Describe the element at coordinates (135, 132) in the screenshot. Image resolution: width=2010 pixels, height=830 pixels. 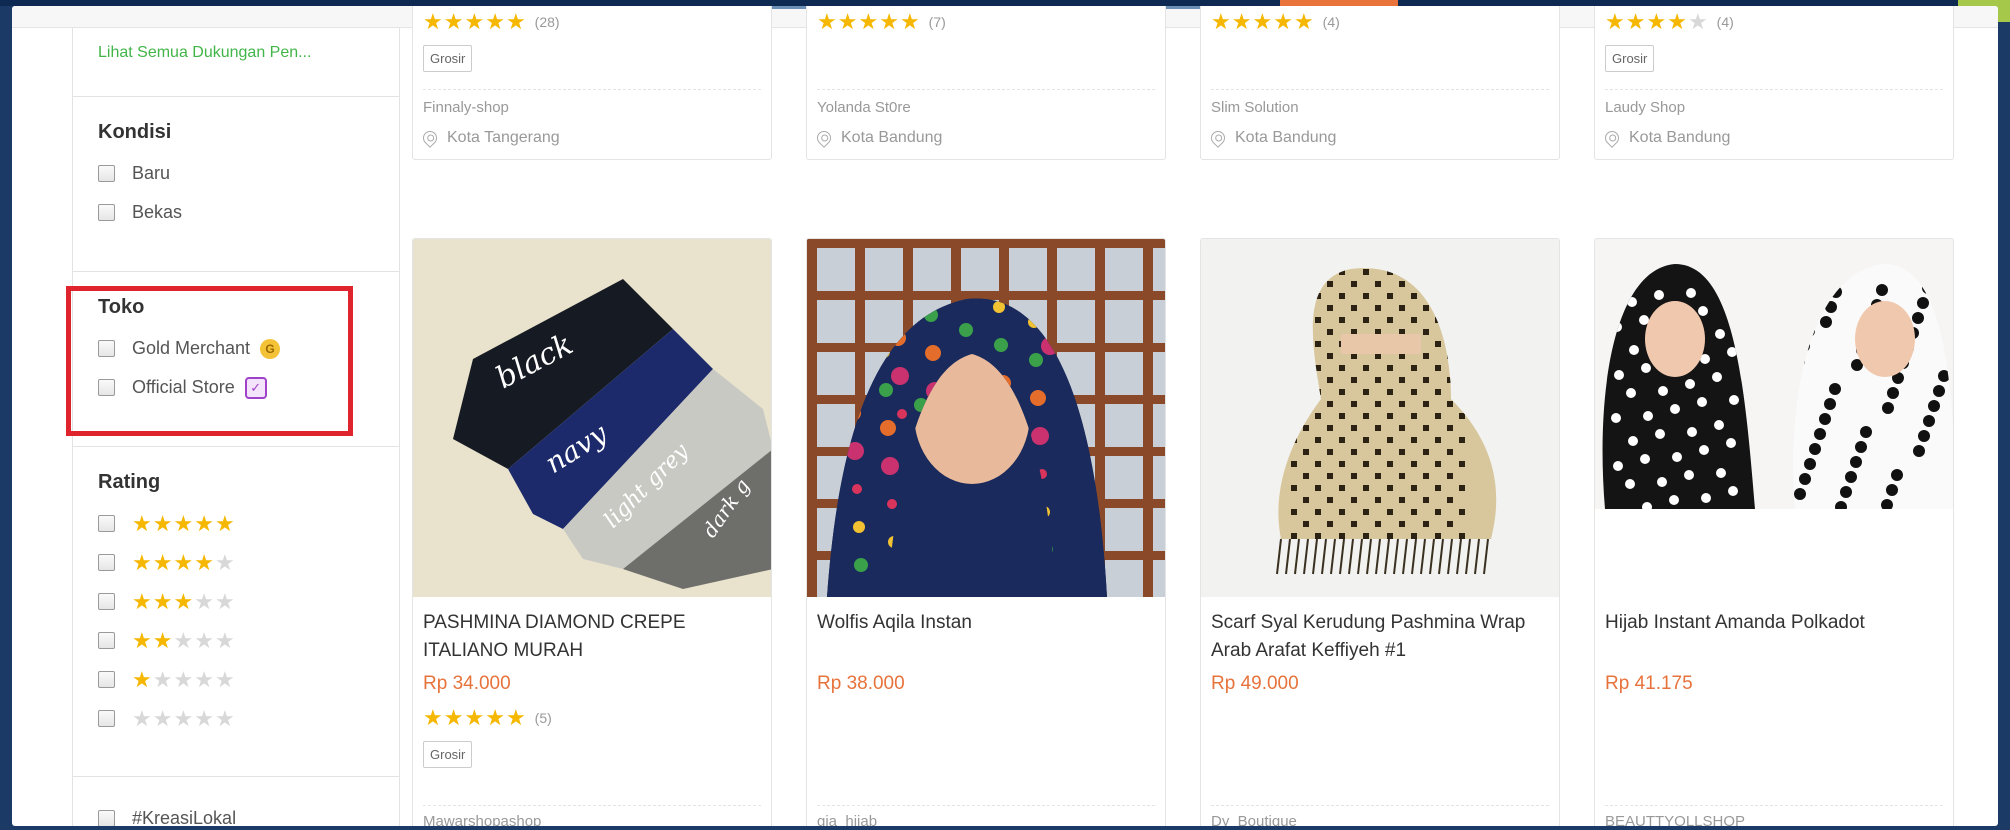
I see `kondisi-title: Kondisi` at that location.